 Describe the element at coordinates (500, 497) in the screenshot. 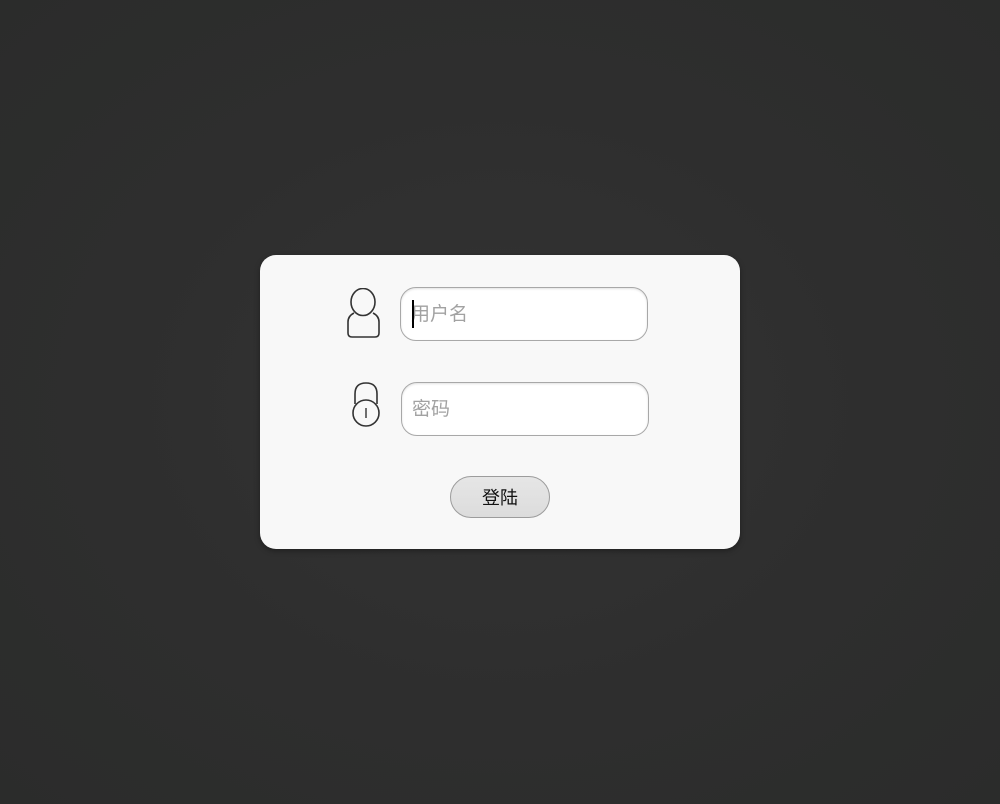

I see `login-button: 登陆` at that location.